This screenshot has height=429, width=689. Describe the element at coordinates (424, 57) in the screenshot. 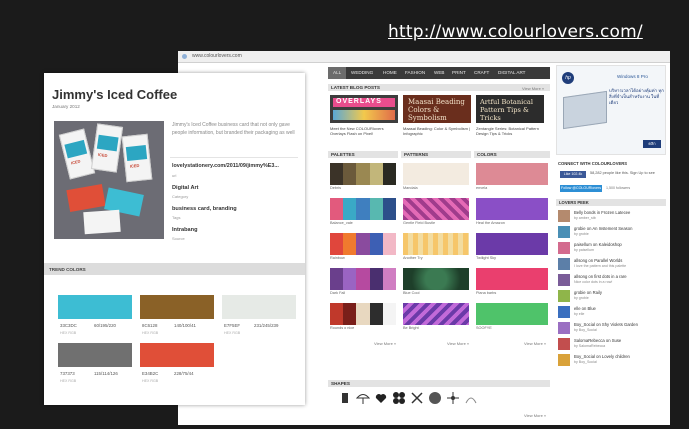

I see `address-bar: www.colourlovers.com` at that location.